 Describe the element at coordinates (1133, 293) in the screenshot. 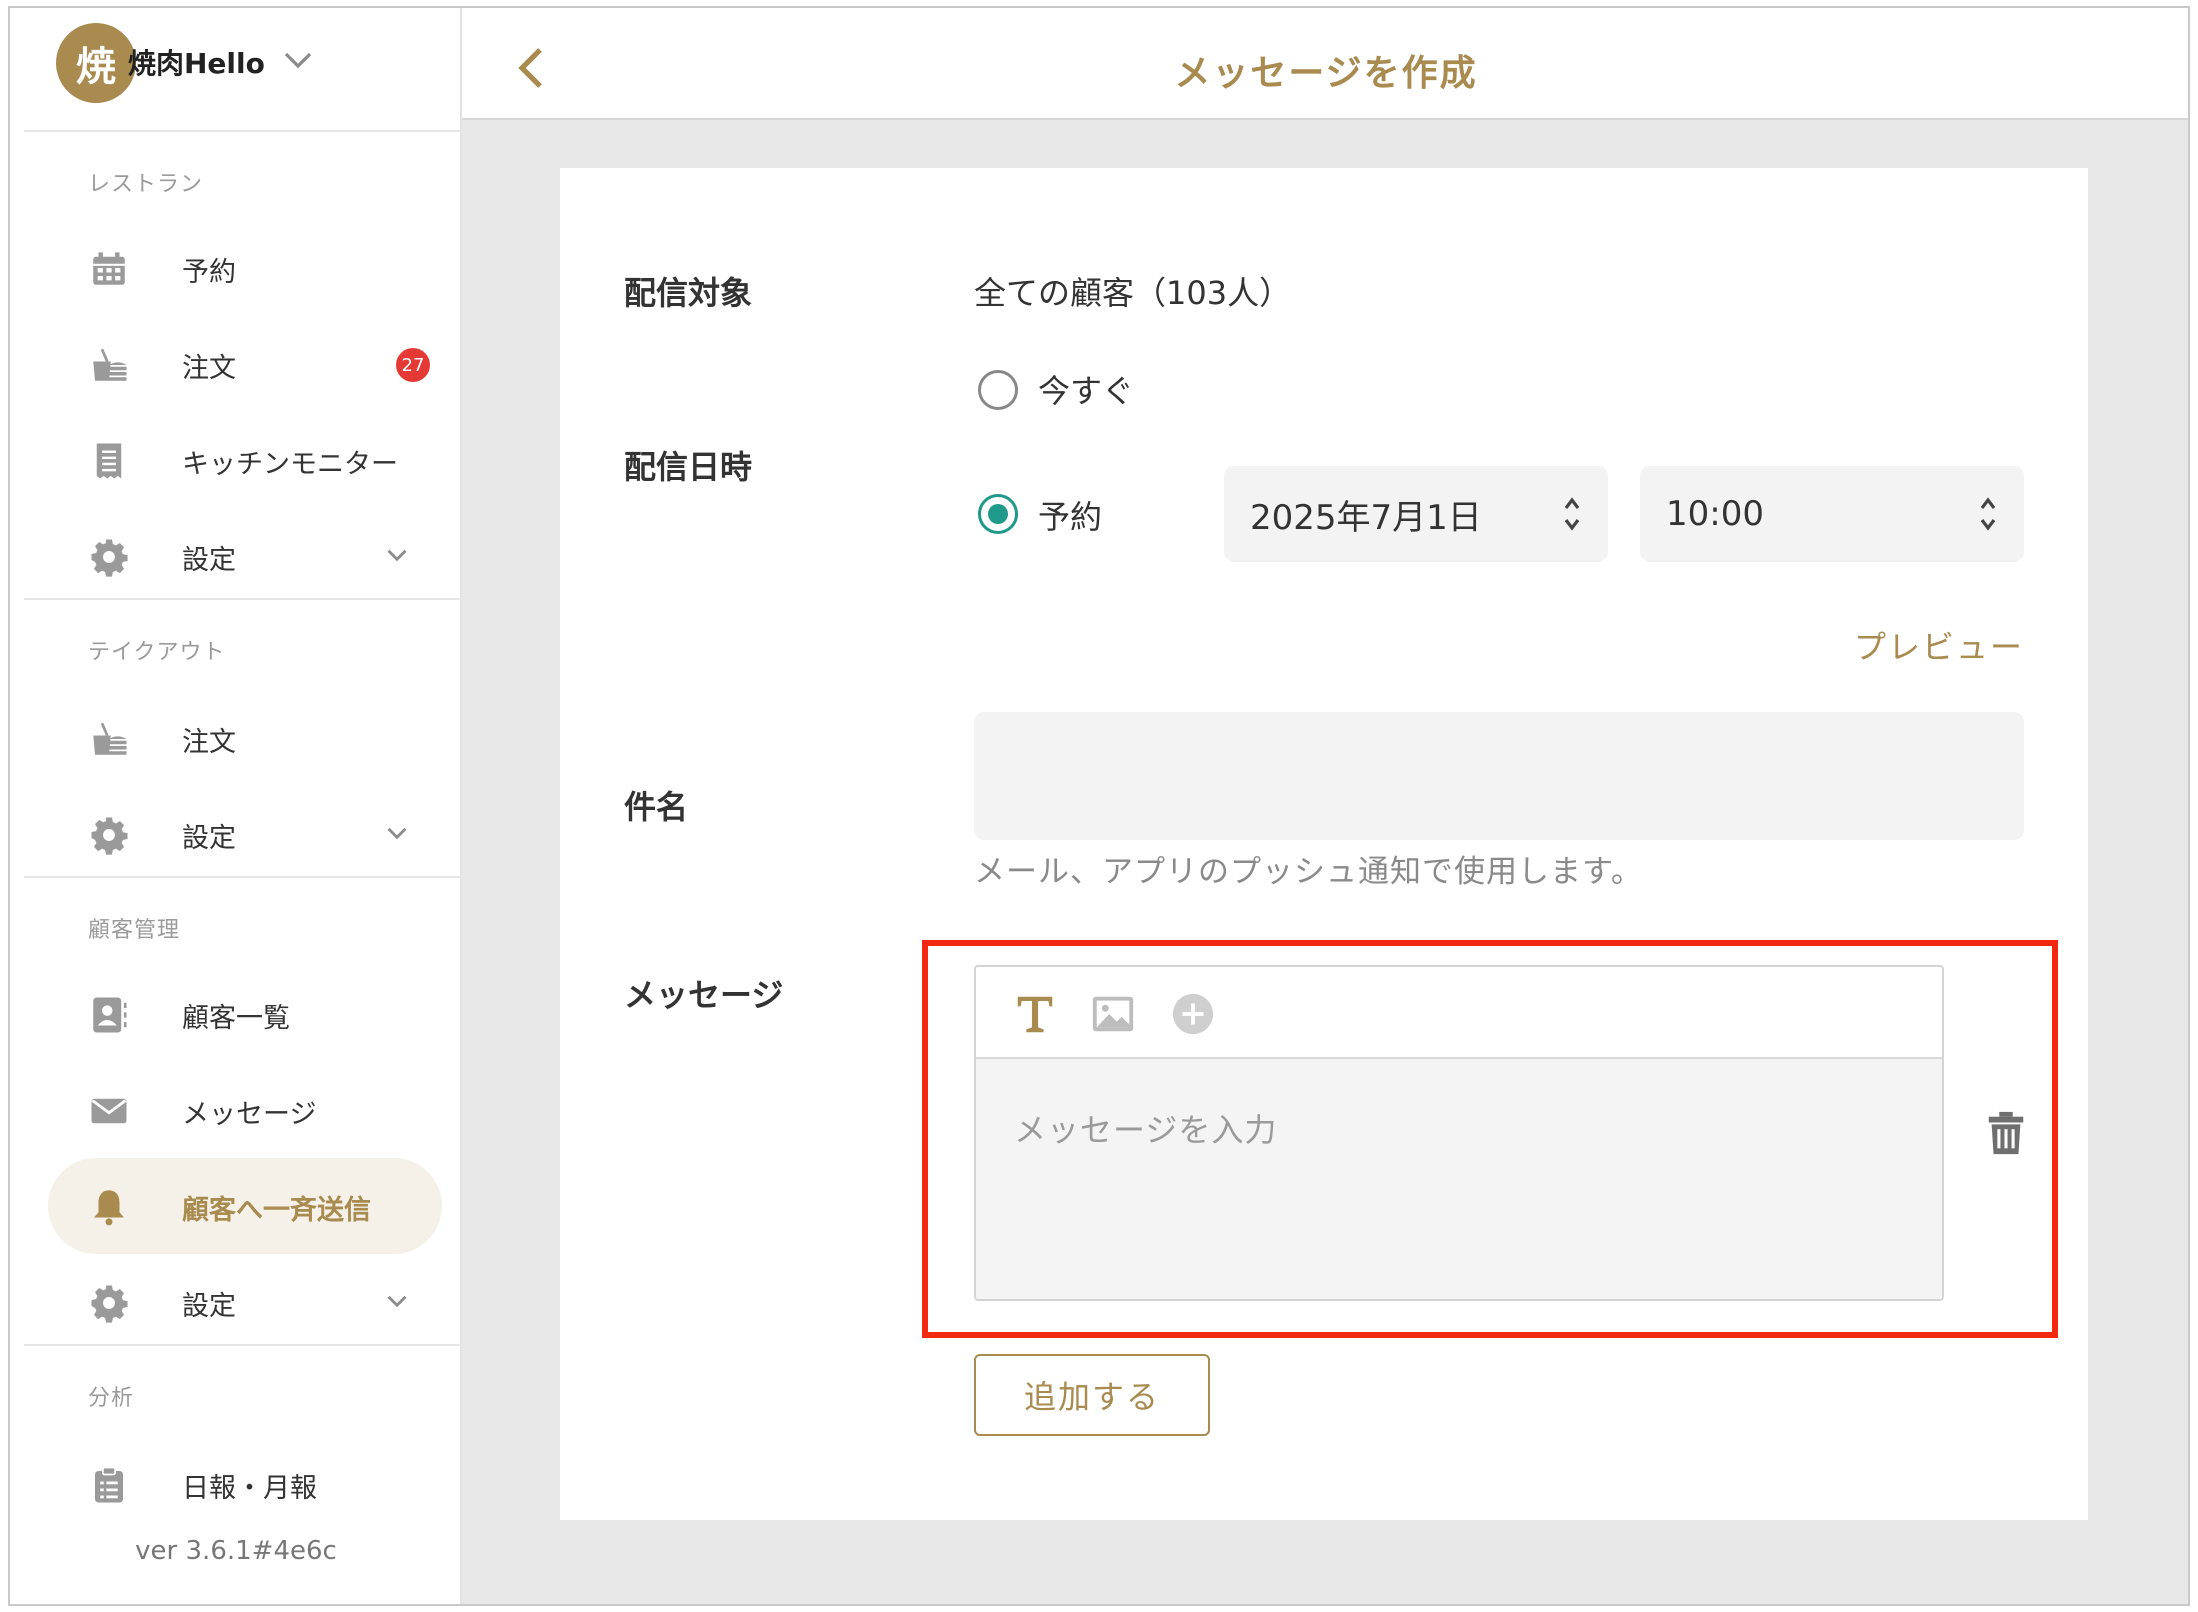

I see `target-value: 全ての顧客（103人）` at that location.